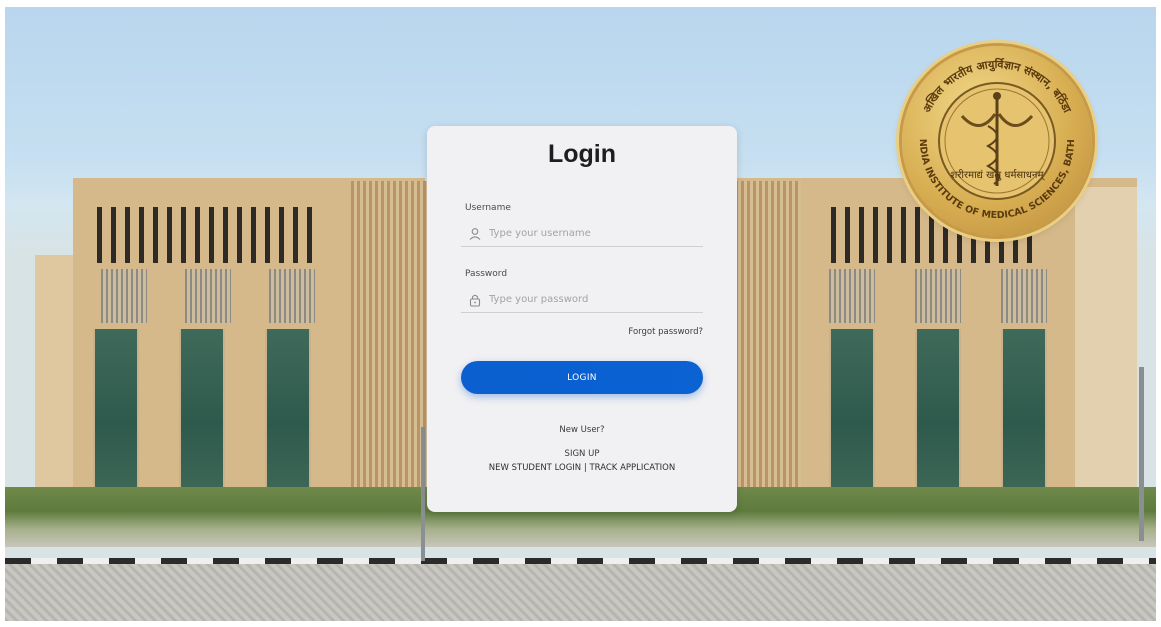 The width and height of the screenshot is (1161, 627). I want to click on secondary-links: NEW STUDENT LOGIN | TRACK APPLICATION, so click(582, 468).